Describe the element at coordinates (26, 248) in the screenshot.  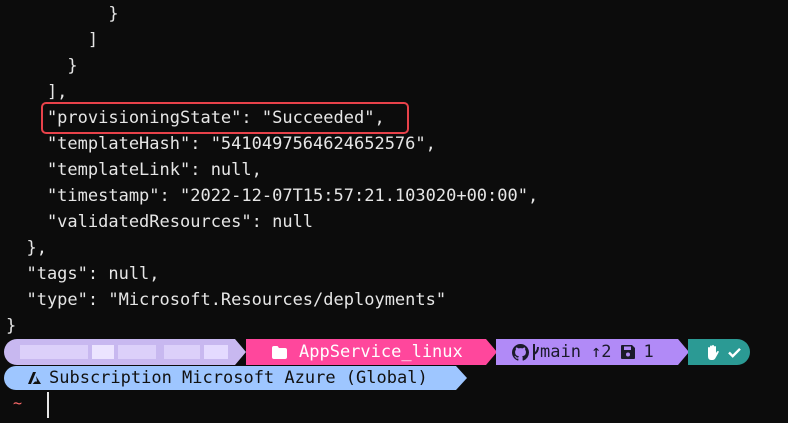
I see `json-line: },` at that location.